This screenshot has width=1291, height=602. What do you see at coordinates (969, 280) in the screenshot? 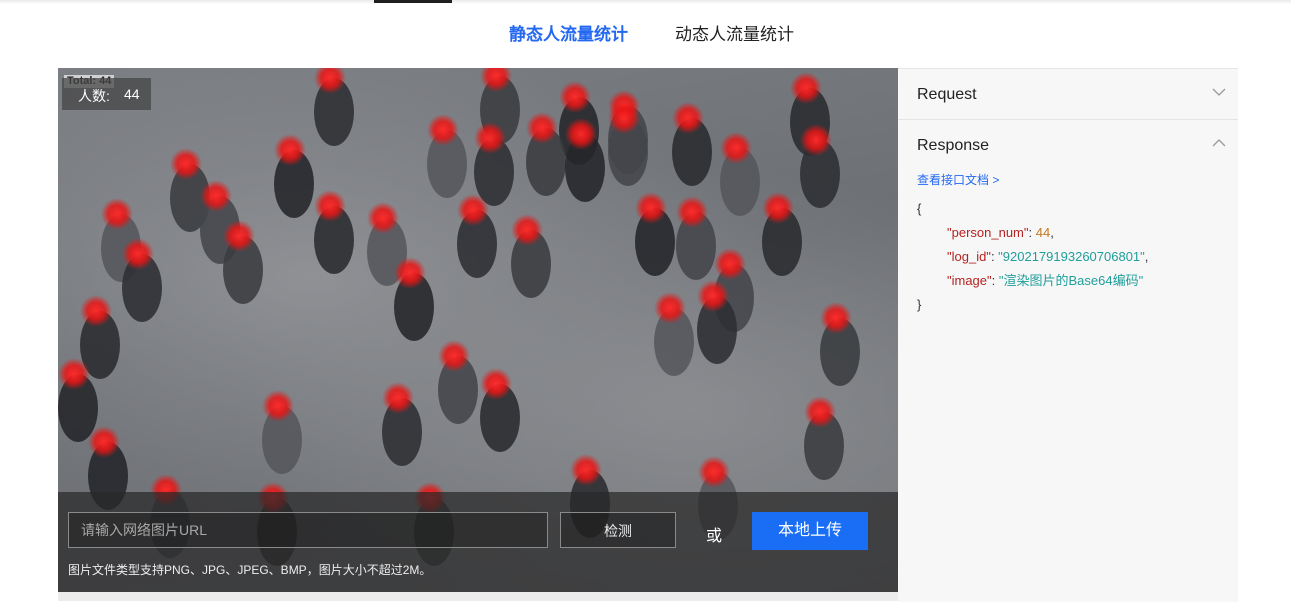
I see `json-key: "image"` at bounding box center [969, 280].